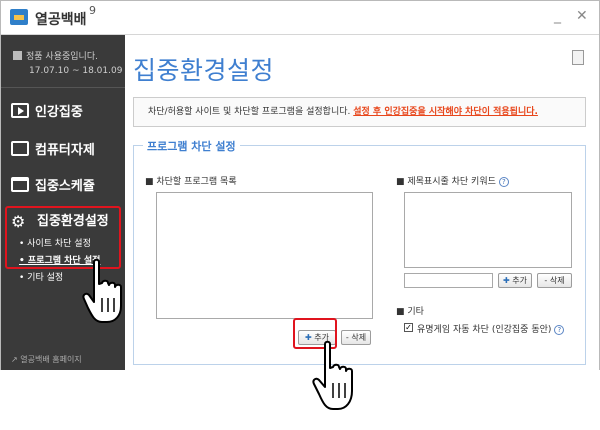  I want to click on sidebar-item-computer-control: 컴퓨터자제, so click(66, 148).